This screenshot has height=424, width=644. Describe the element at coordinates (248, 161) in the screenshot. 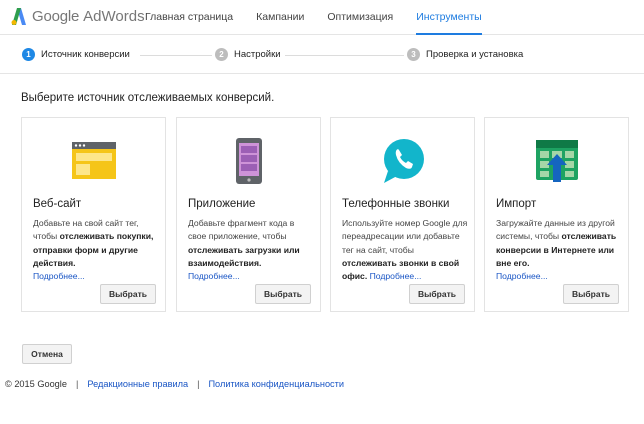

I see `app-phone-icon` at that location.